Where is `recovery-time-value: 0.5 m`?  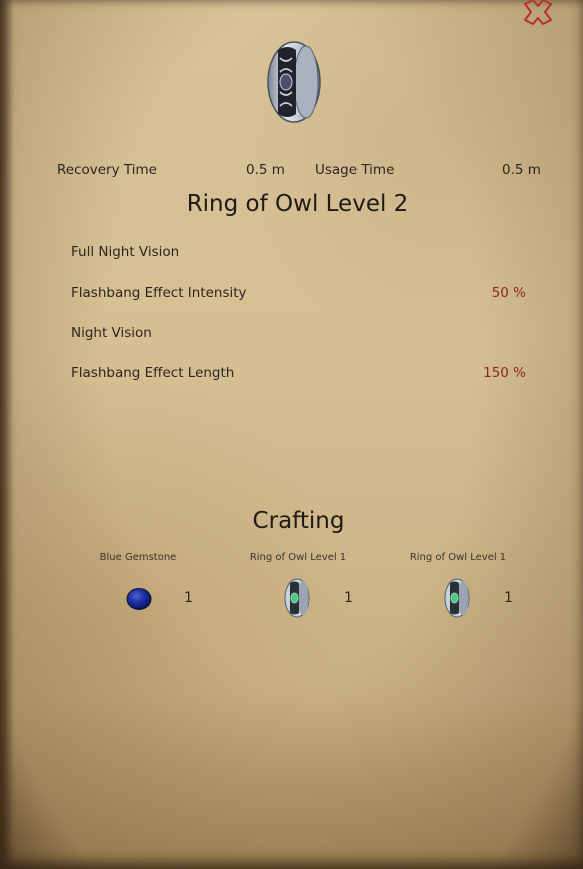 recovery-time-value: 0.5 m is located at coordinates (265, 170).